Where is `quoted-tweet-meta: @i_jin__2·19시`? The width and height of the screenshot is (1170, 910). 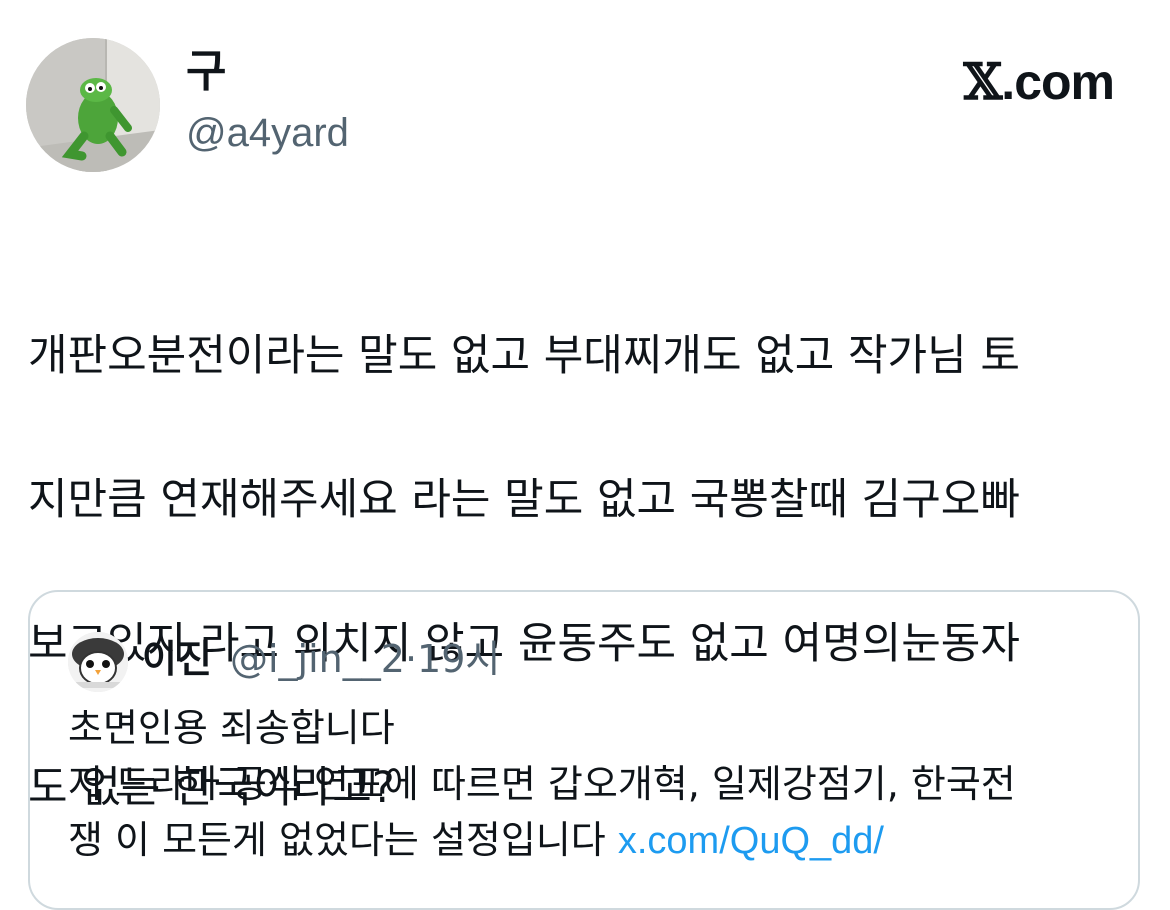
quoted-tweet-meta: @i_jin__2·19시 is located at coordinates (365, 659).